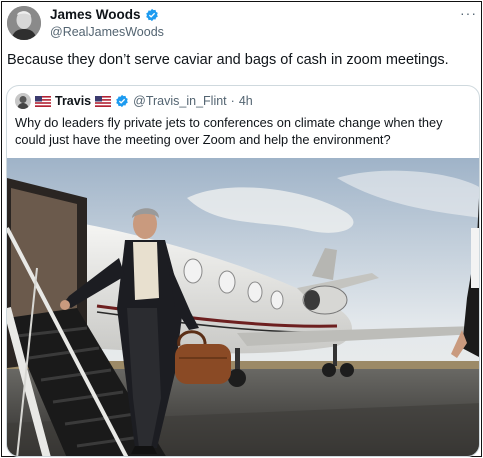 The image size is (483, 458). Describe the element at coordinates (180, 101) in the screenshot. I see `quoted-author-handle: @Travis_in_Flint` at that location.